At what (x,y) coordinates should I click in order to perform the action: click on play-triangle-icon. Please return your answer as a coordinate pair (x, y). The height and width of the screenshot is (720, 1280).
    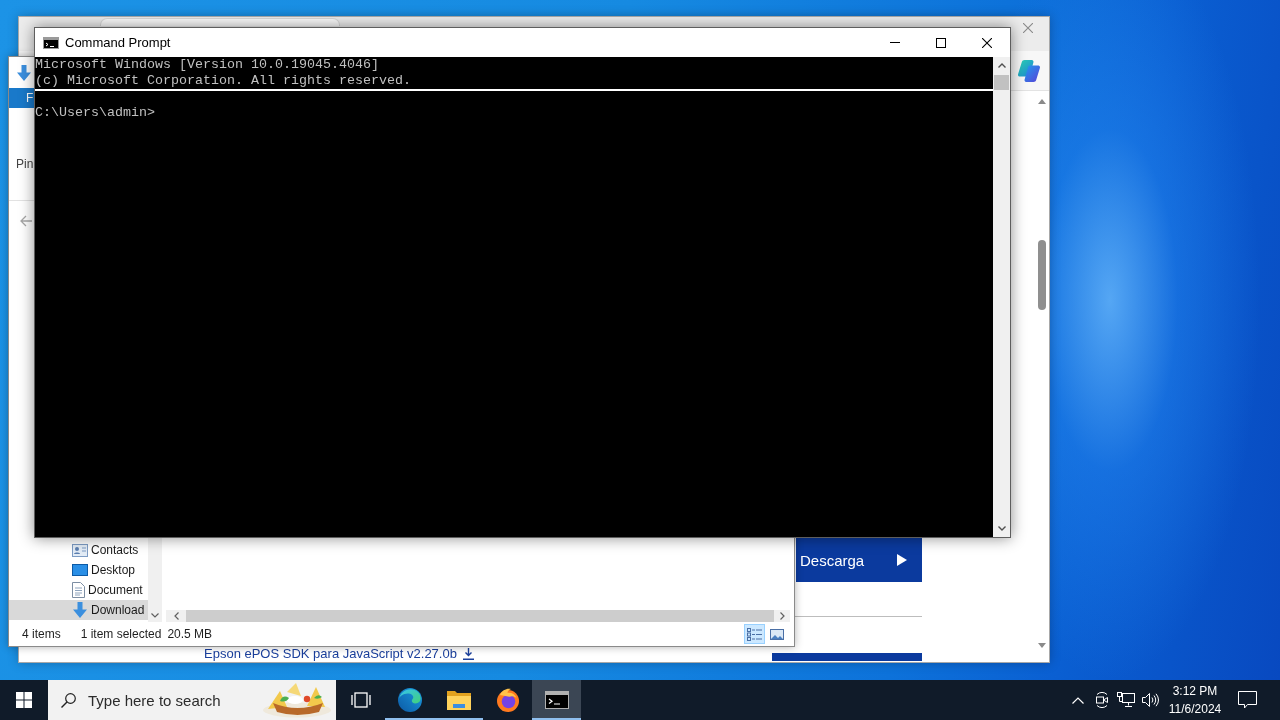
    Looking at the image, I should click on (902, 560).